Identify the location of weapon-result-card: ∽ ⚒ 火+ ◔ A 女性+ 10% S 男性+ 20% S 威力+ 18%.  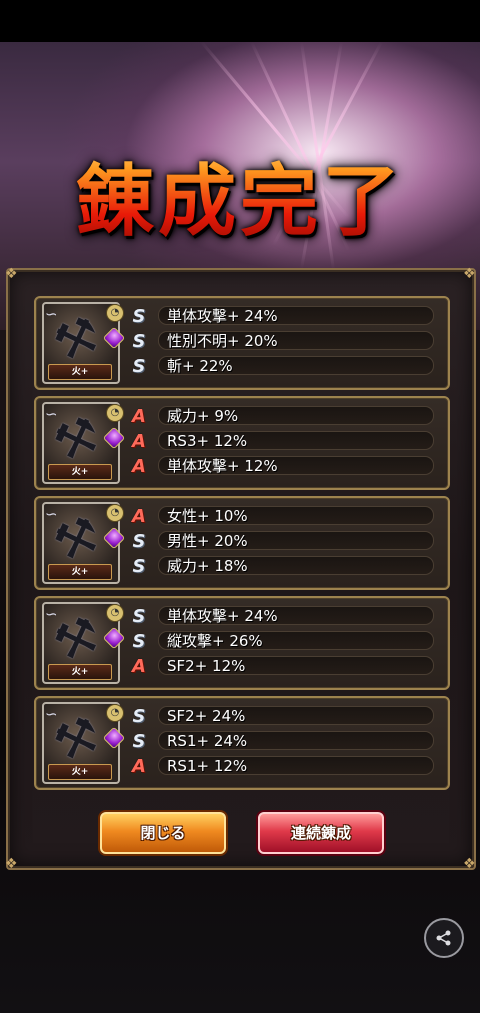
(242, 543).